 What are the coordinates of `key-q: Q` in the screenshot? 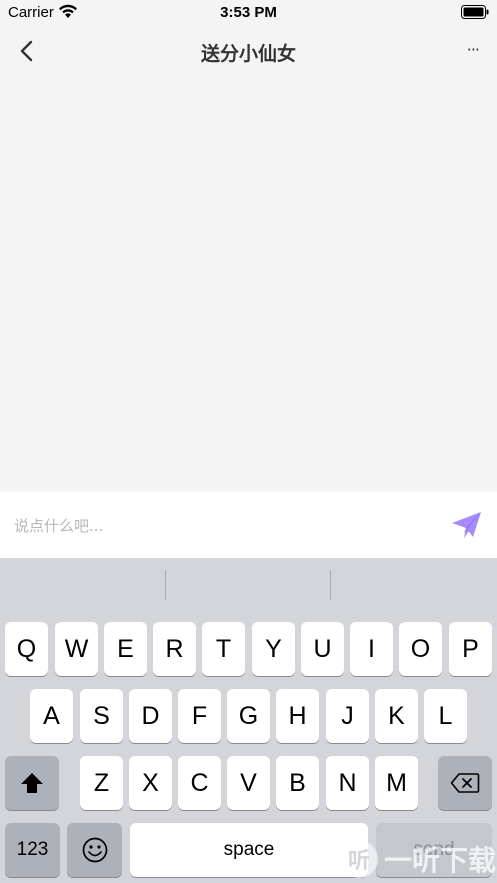 It's located at (26, 649).